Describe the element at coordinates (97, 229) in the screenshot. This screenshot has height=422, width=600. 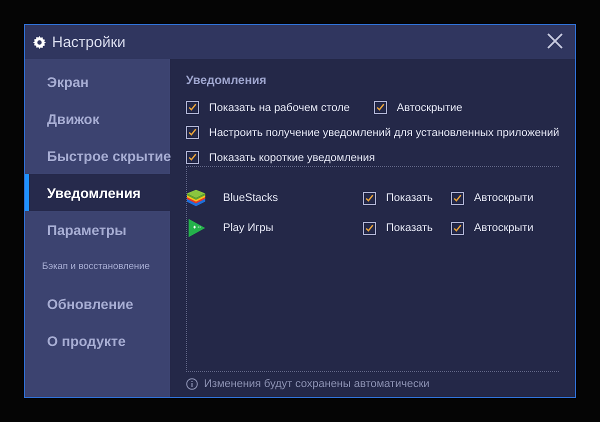
I see `sidebar-item: Параметры` at that location.